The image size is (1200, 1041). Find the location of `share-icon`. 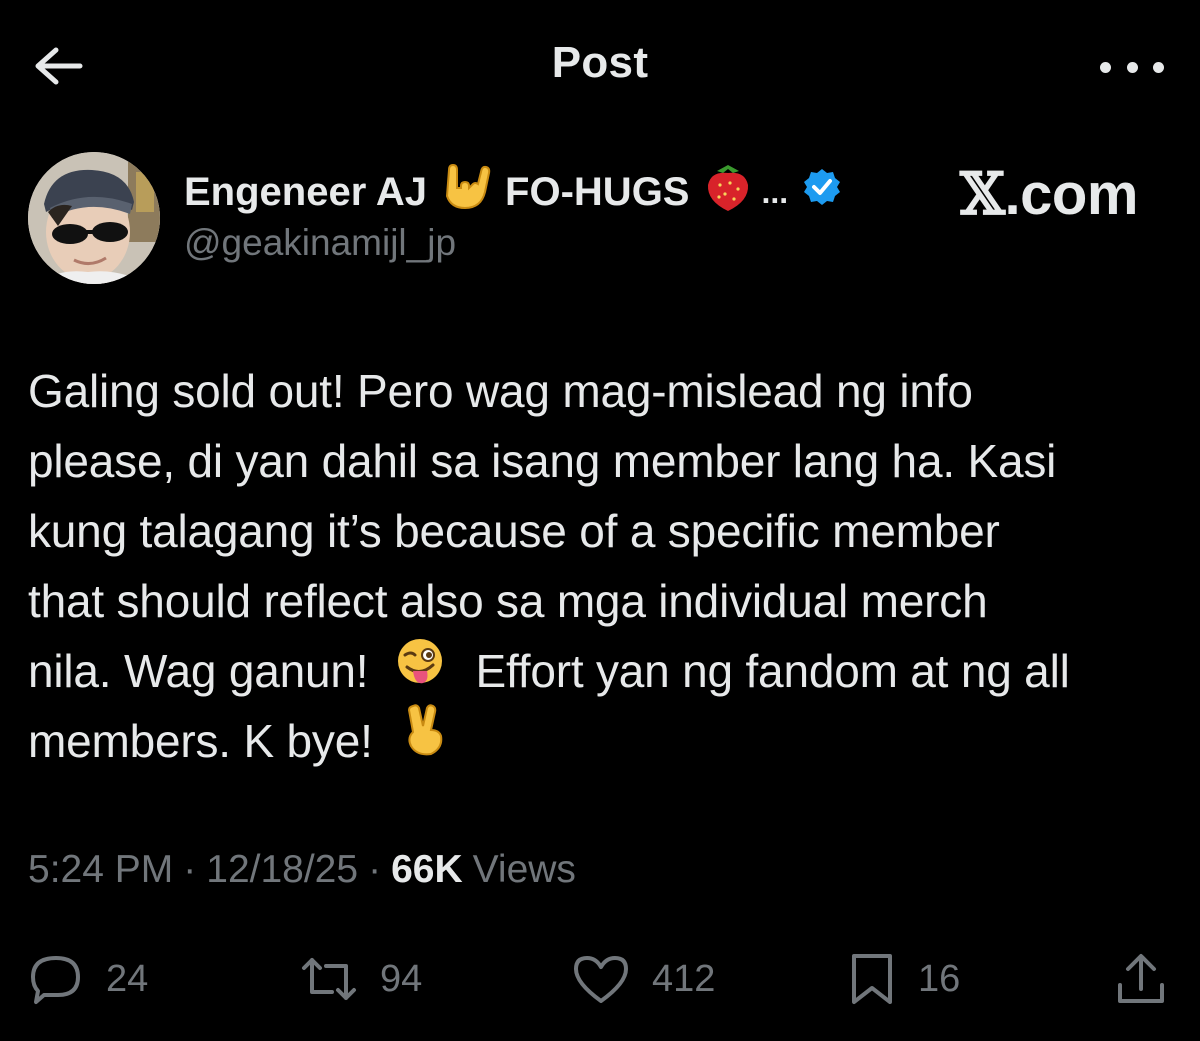

share-icon is located at coordinates (1141, 979).